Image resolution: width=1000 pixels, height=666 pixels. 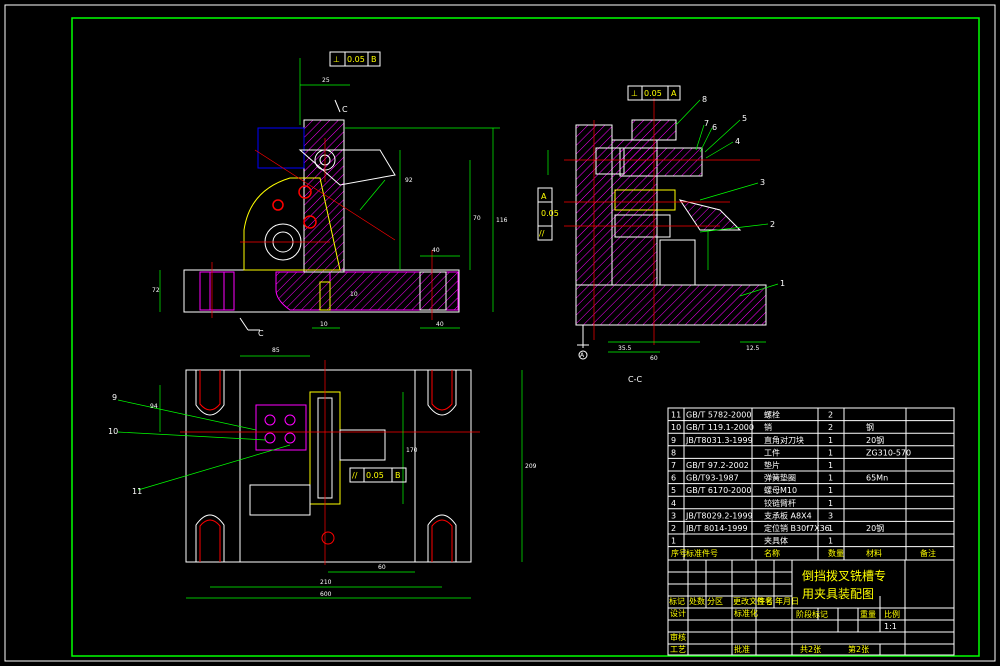 I want to click on tb-weight: 重量, so click(x=868, y=614).